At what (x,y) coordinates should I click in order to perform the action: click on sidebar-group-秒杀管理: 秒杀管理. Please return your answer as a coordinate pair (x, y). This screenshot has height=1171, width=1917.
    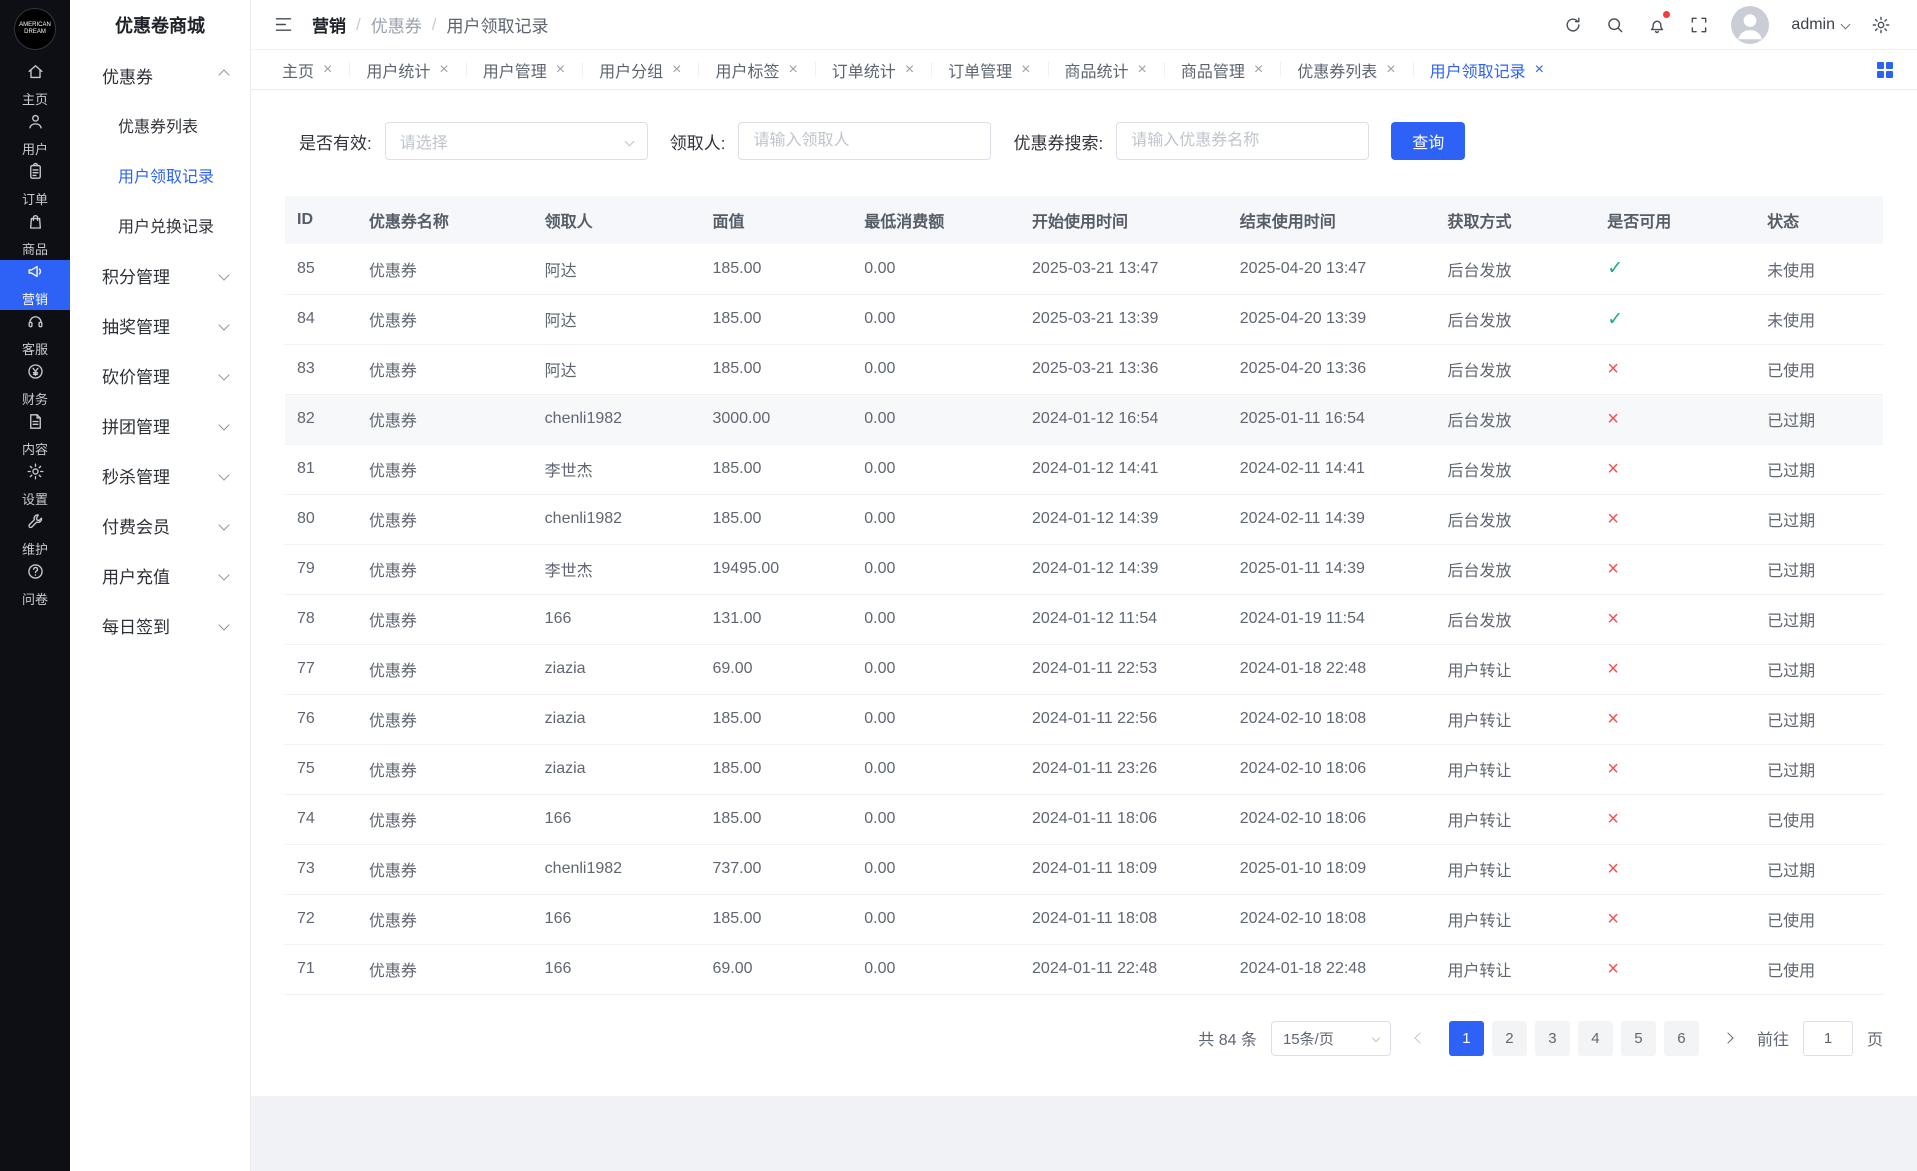
    Looking at the image, I should click on (160, 475).